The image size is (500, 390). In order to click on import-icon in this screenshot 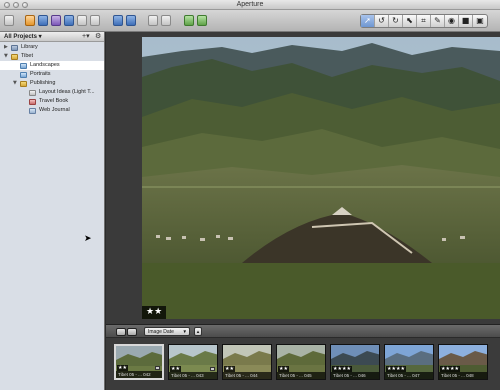, I will do `click(9, 20)`.